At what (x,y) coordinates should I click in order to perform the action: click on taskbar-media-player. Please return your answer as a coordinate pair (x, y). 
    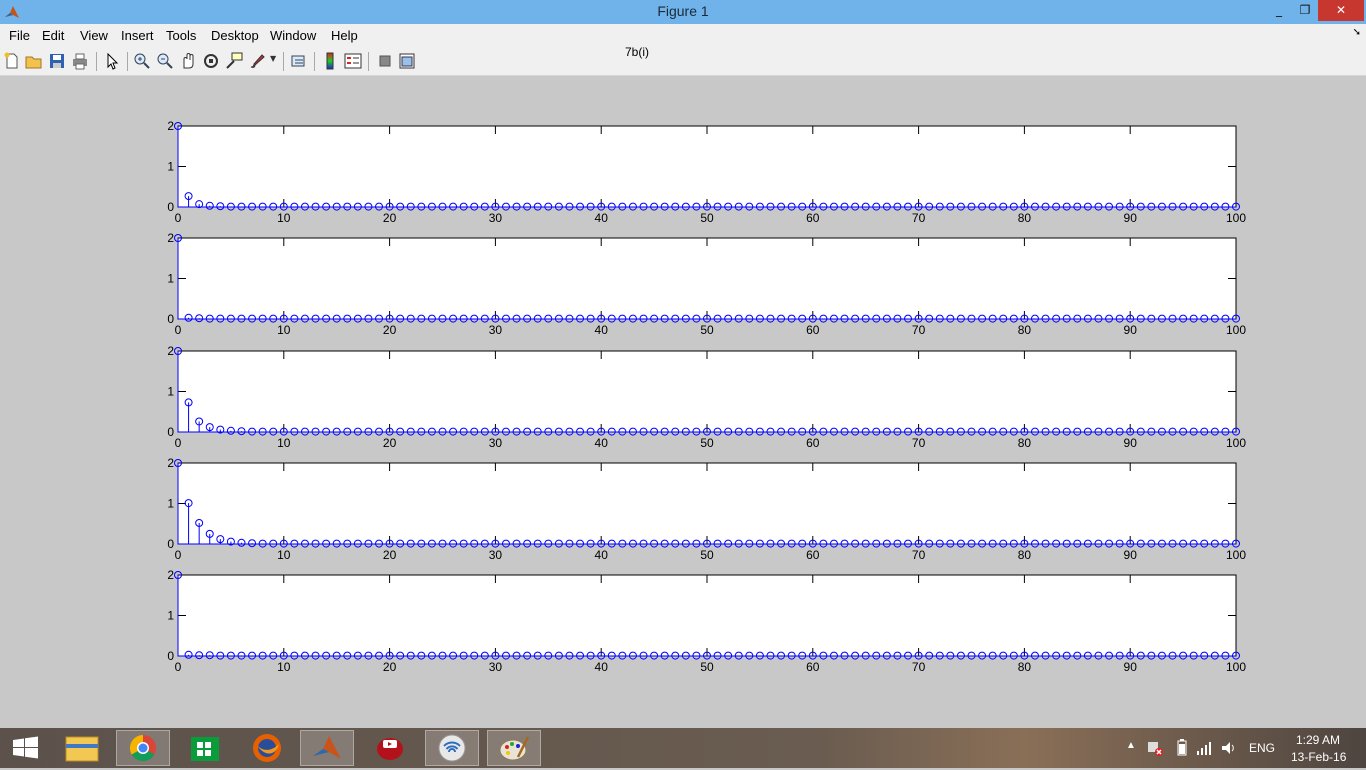
    Looking at the image, I should click on (390, 748).